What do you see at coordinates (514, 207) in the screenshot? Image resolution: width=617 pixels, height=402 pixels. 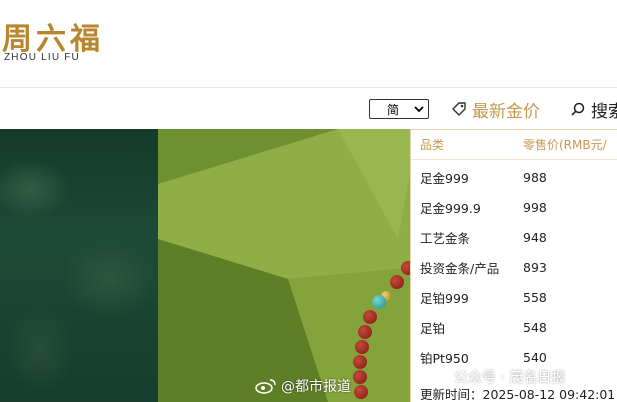 I see `price-row: 足金999.9 998` at bounding box center [514, 207].